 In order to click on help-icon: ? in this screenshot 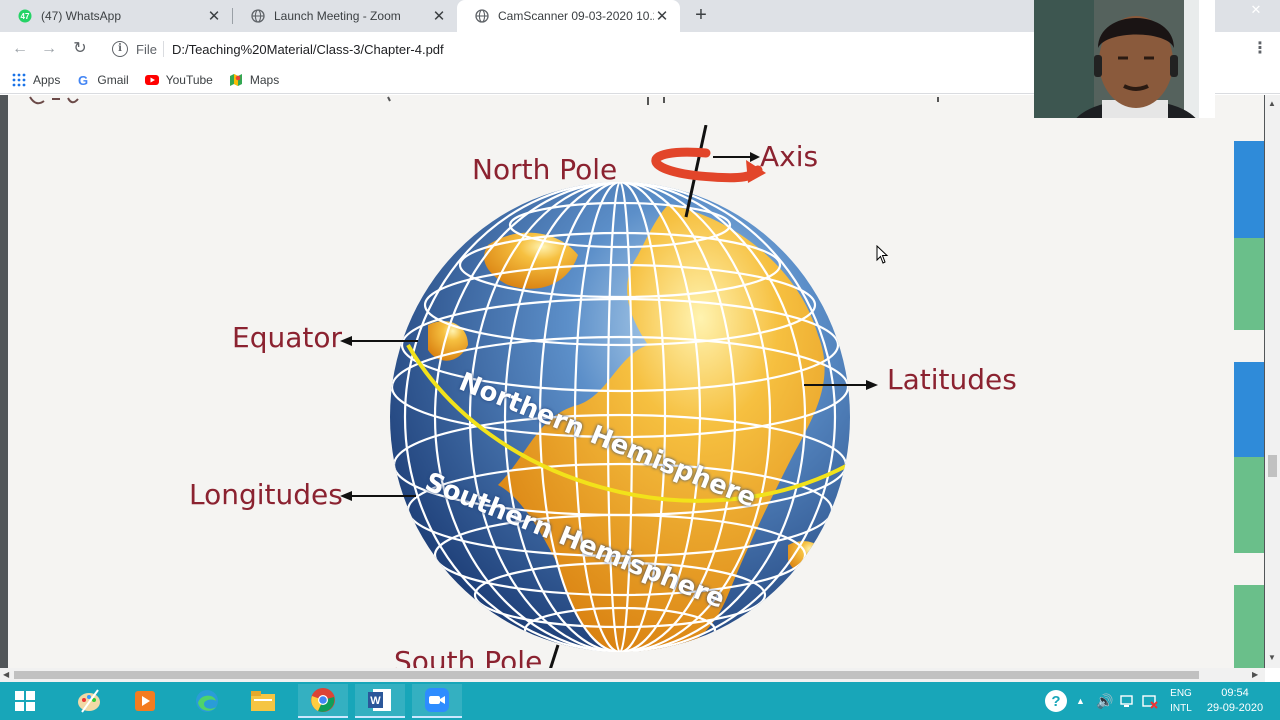, I will do `click(1056, 701)`.